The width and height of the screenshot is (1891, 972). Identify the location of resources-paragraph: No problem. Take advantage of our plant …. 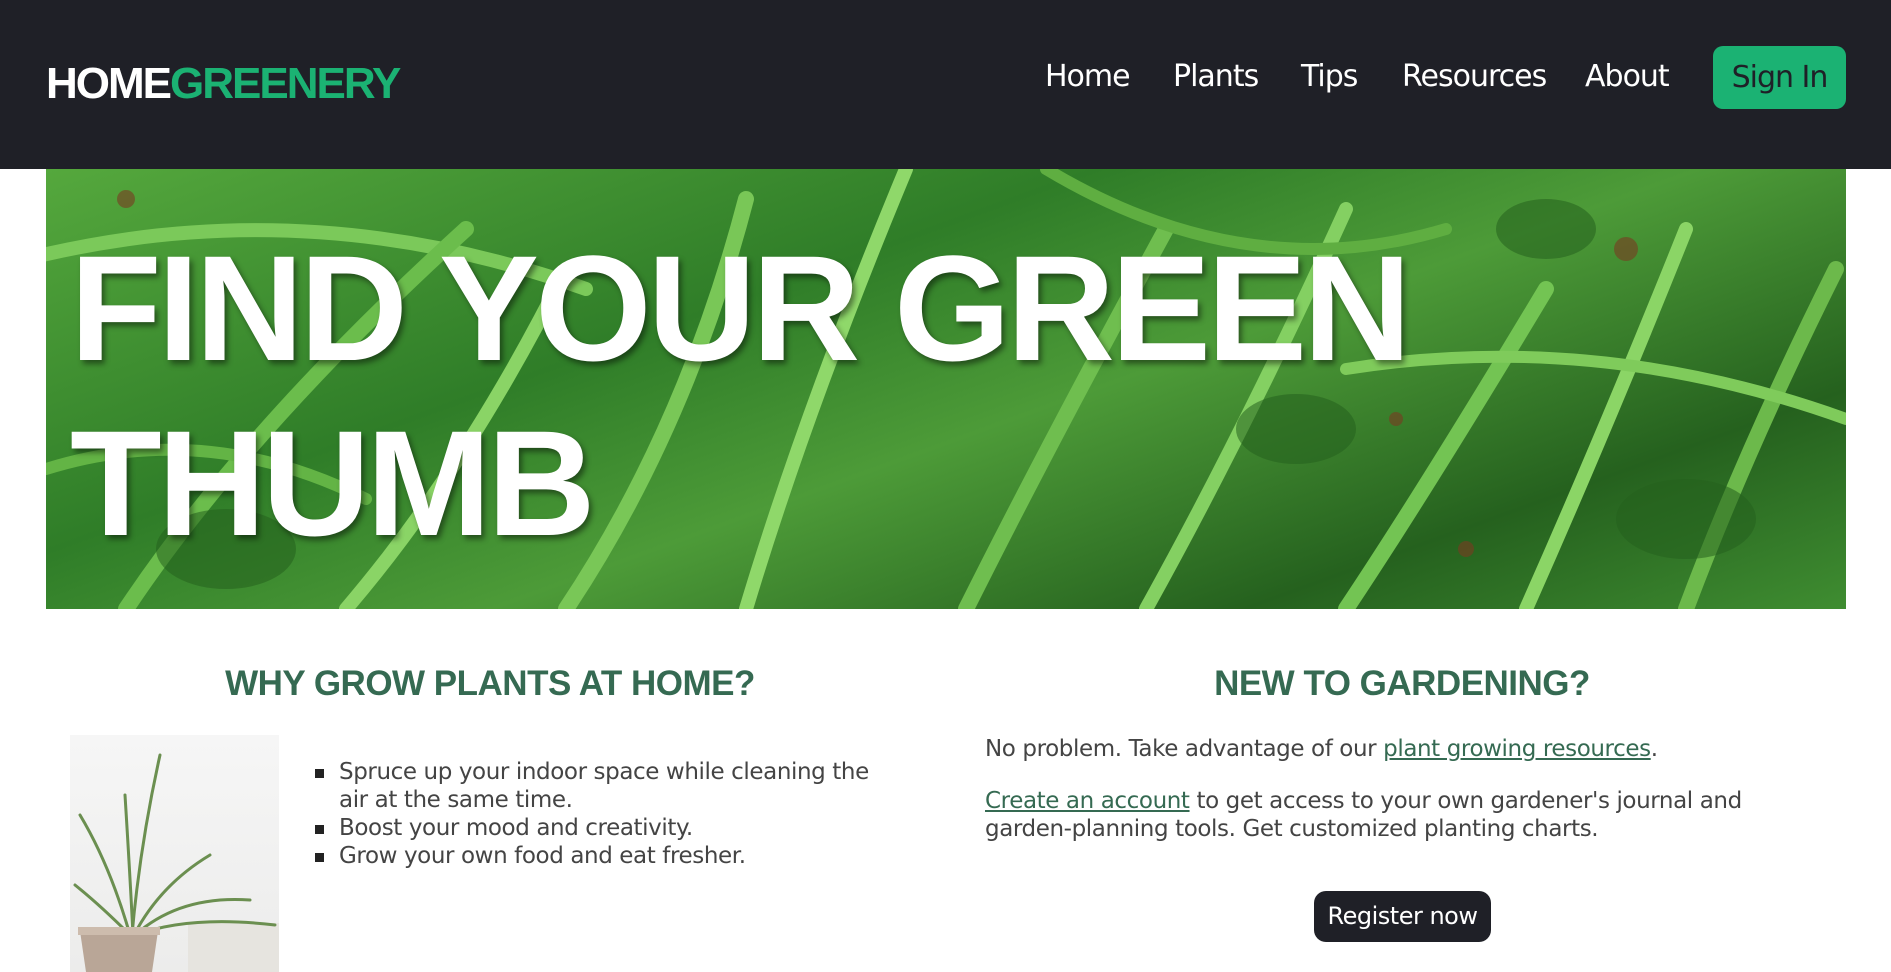
(1410, 749).